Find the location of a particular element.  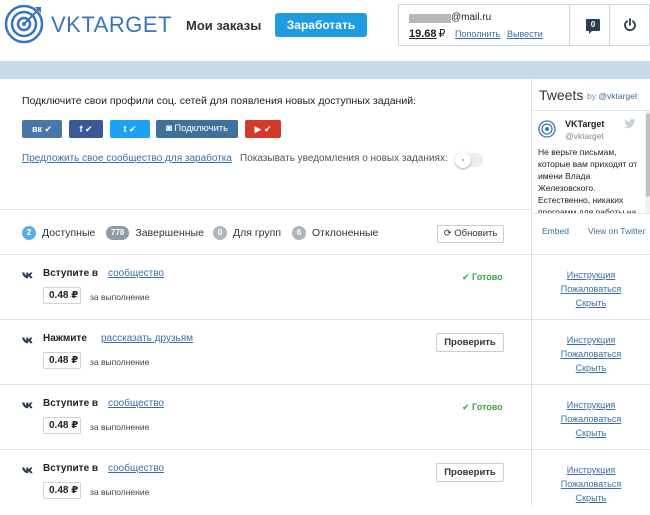

tweets-by-label: by is located at coordinates (591, 96).